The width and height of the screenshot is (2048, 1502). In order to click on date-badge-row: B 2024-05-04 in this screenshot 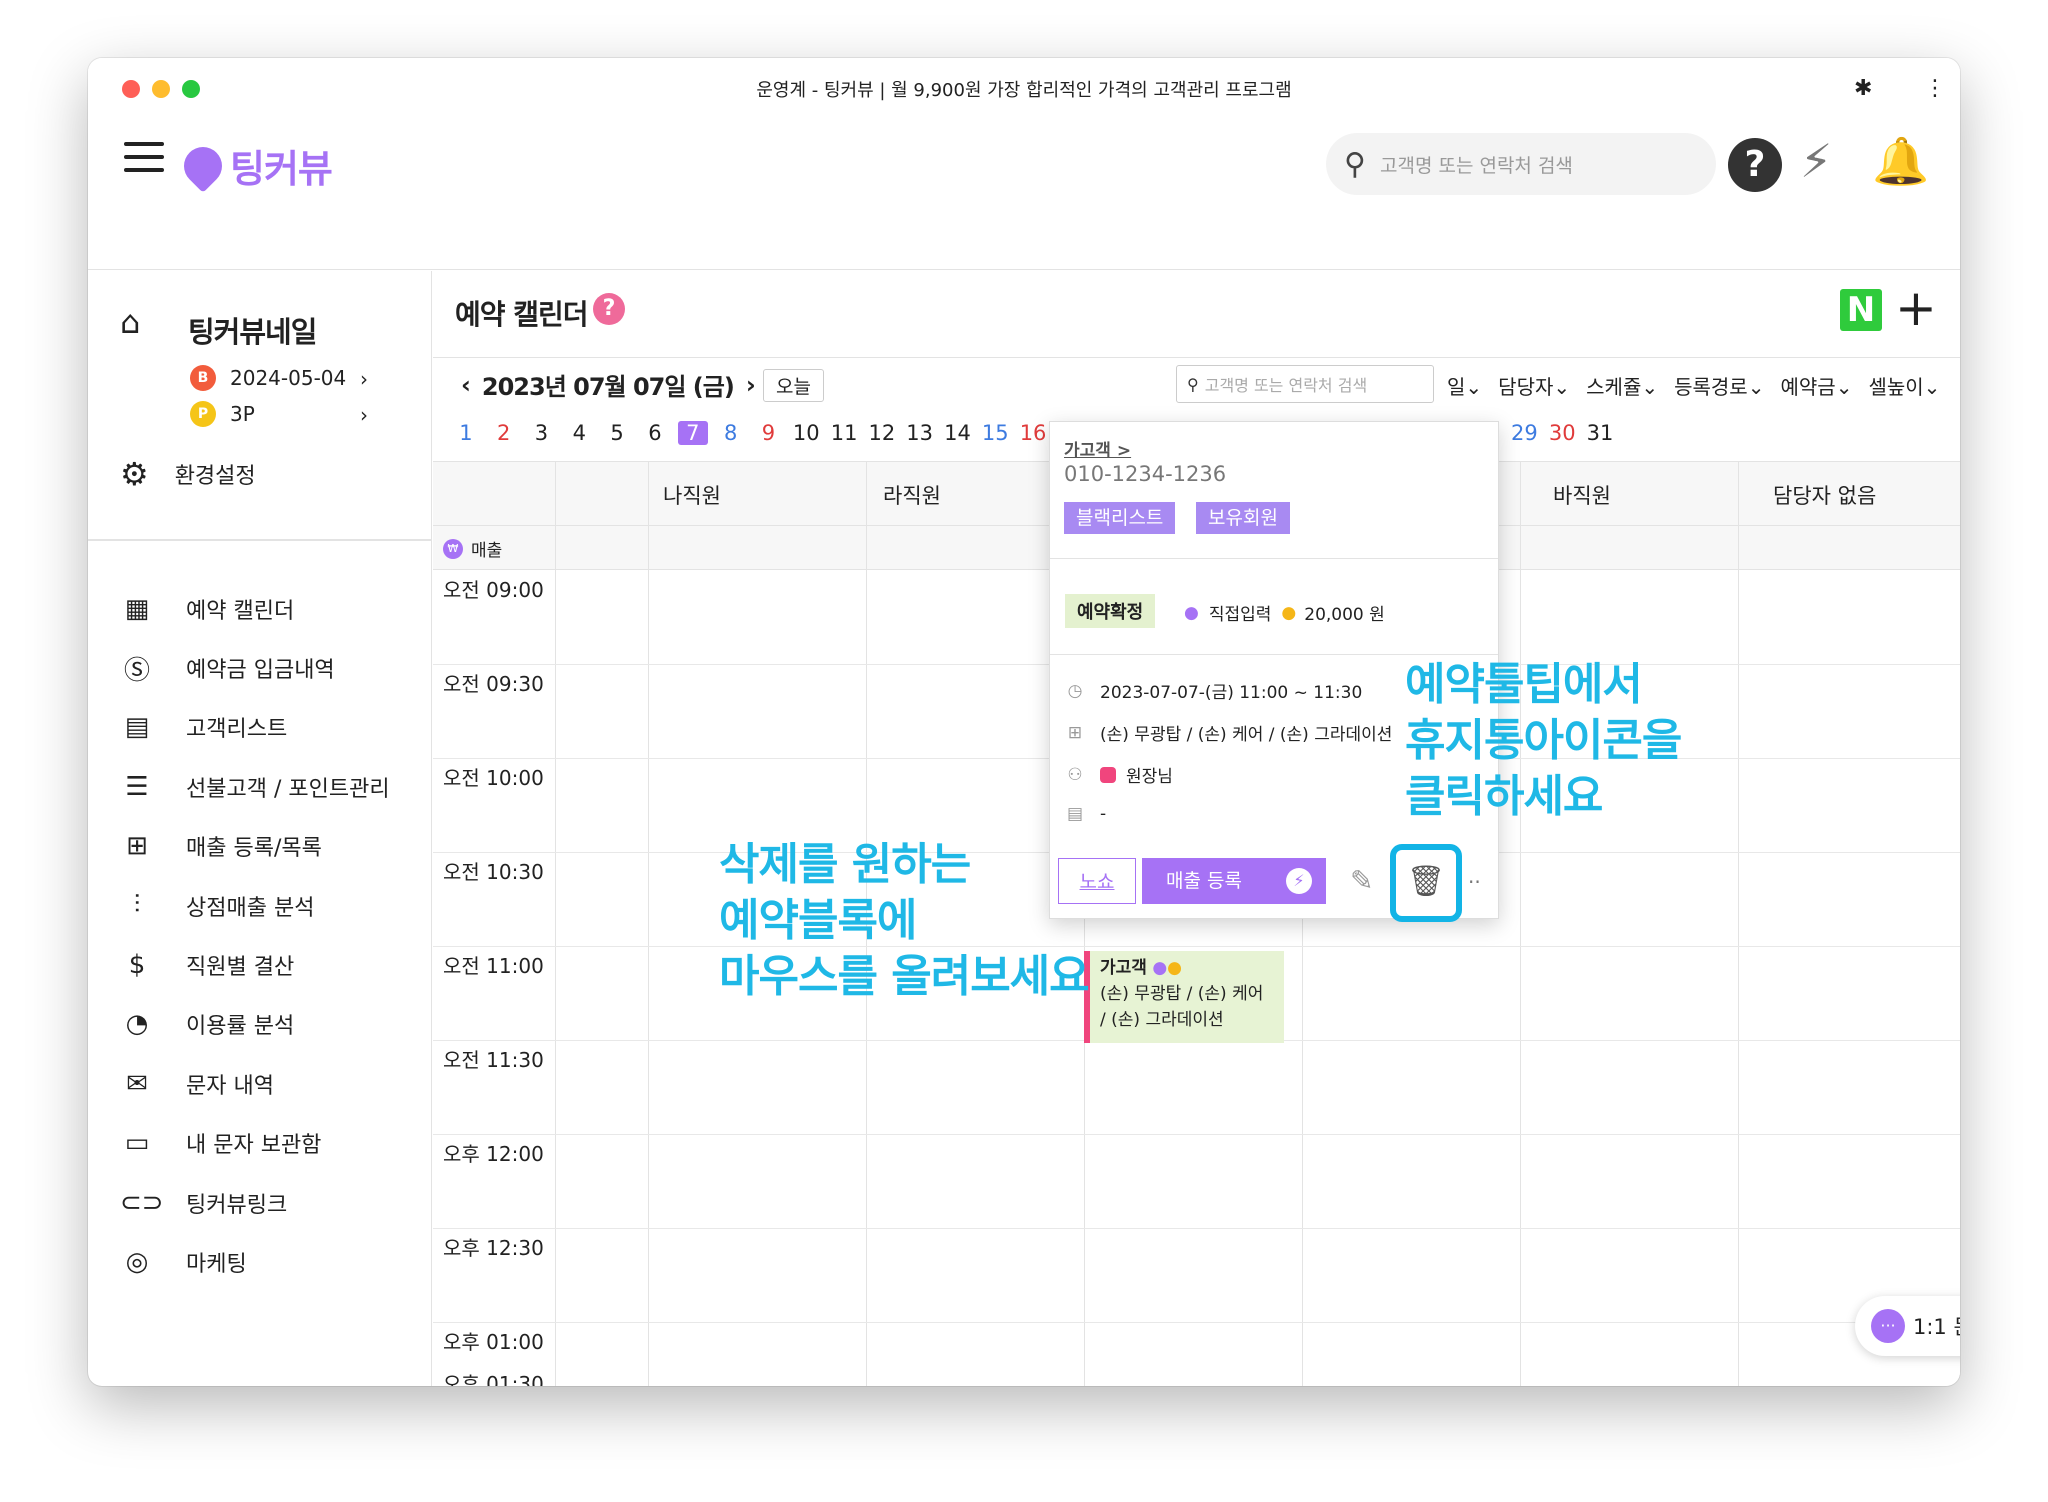, I will do `click(268, 378)`.